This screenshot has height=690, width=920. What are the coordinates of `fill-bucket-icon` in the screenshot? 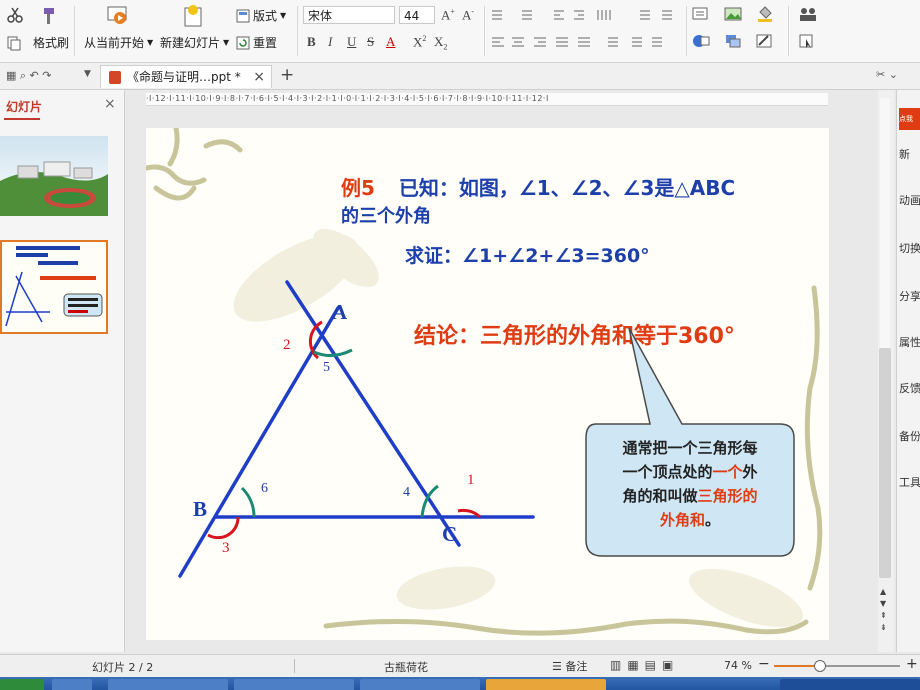 It's located at (765, 14).